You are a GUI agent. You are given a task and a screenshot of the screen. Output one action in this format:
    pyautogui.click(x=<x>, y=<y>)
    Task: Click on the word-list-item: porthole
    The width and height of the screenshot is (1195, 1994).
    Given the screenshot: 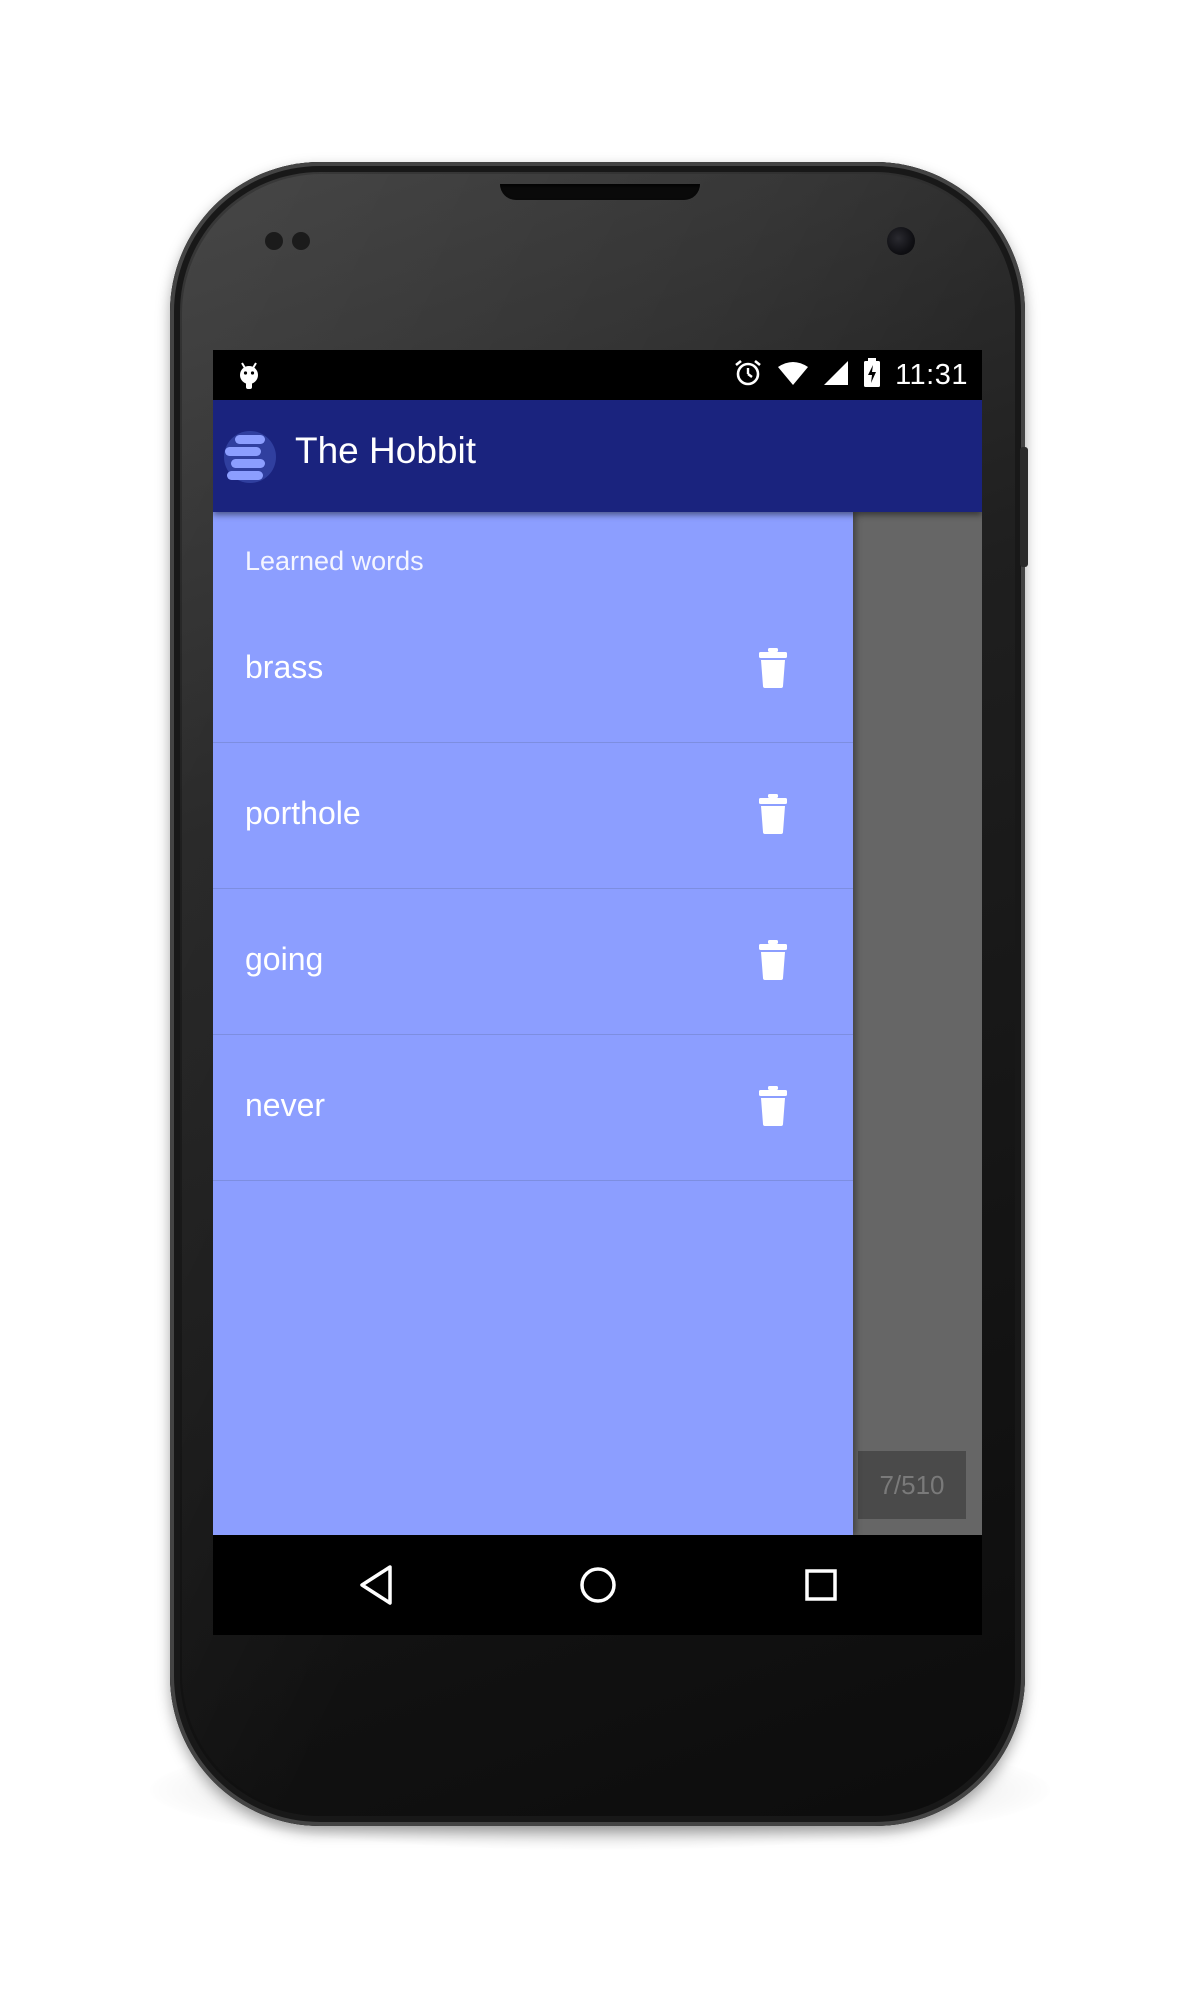 What is the action you would take?
    pyautogui.click(x=533, y=816)
    